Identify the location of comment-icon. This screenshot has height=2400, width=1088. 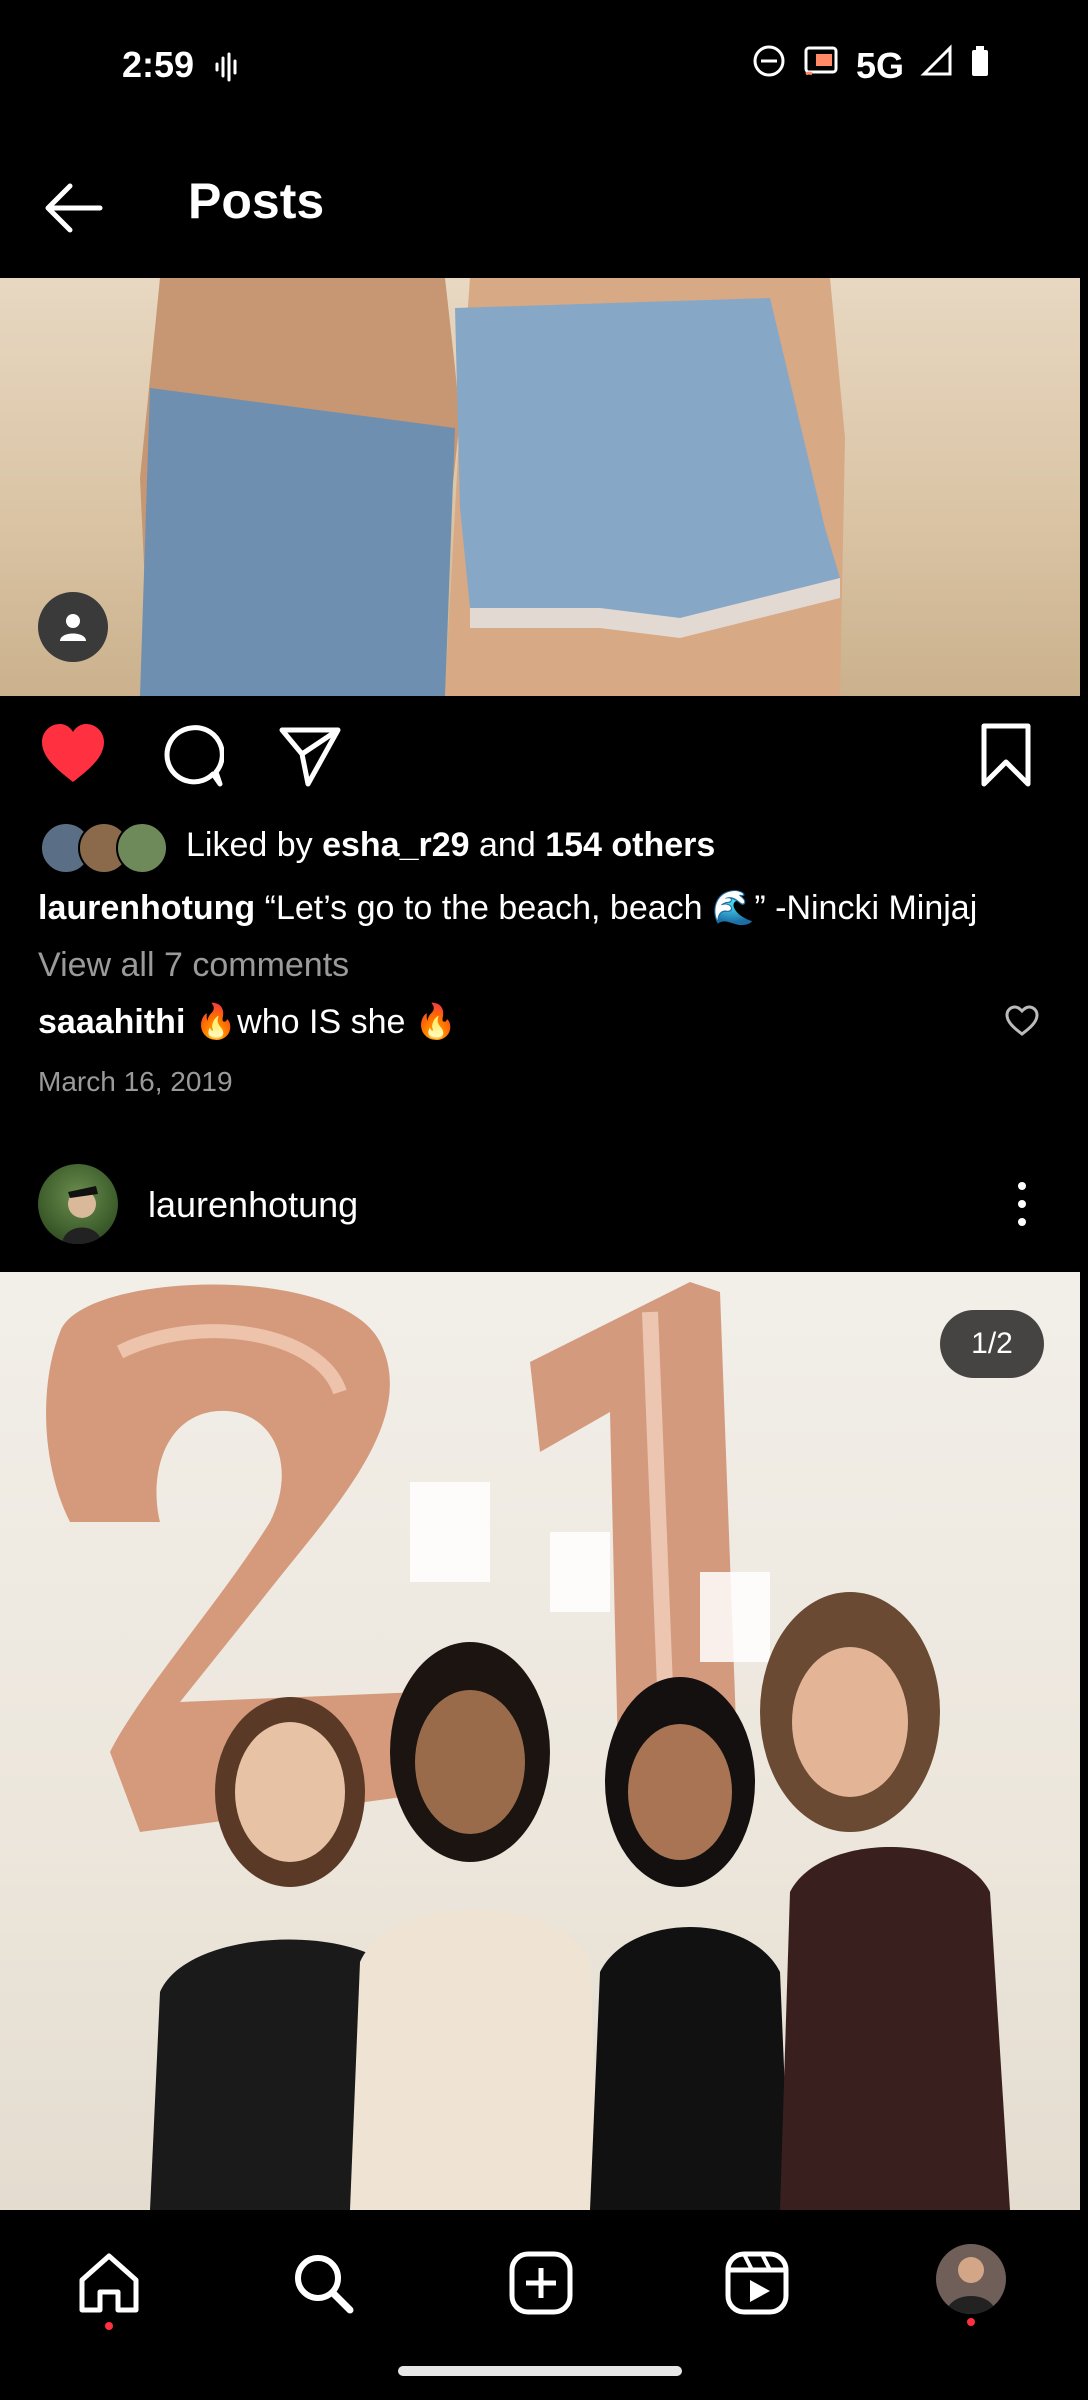
(194, 756).